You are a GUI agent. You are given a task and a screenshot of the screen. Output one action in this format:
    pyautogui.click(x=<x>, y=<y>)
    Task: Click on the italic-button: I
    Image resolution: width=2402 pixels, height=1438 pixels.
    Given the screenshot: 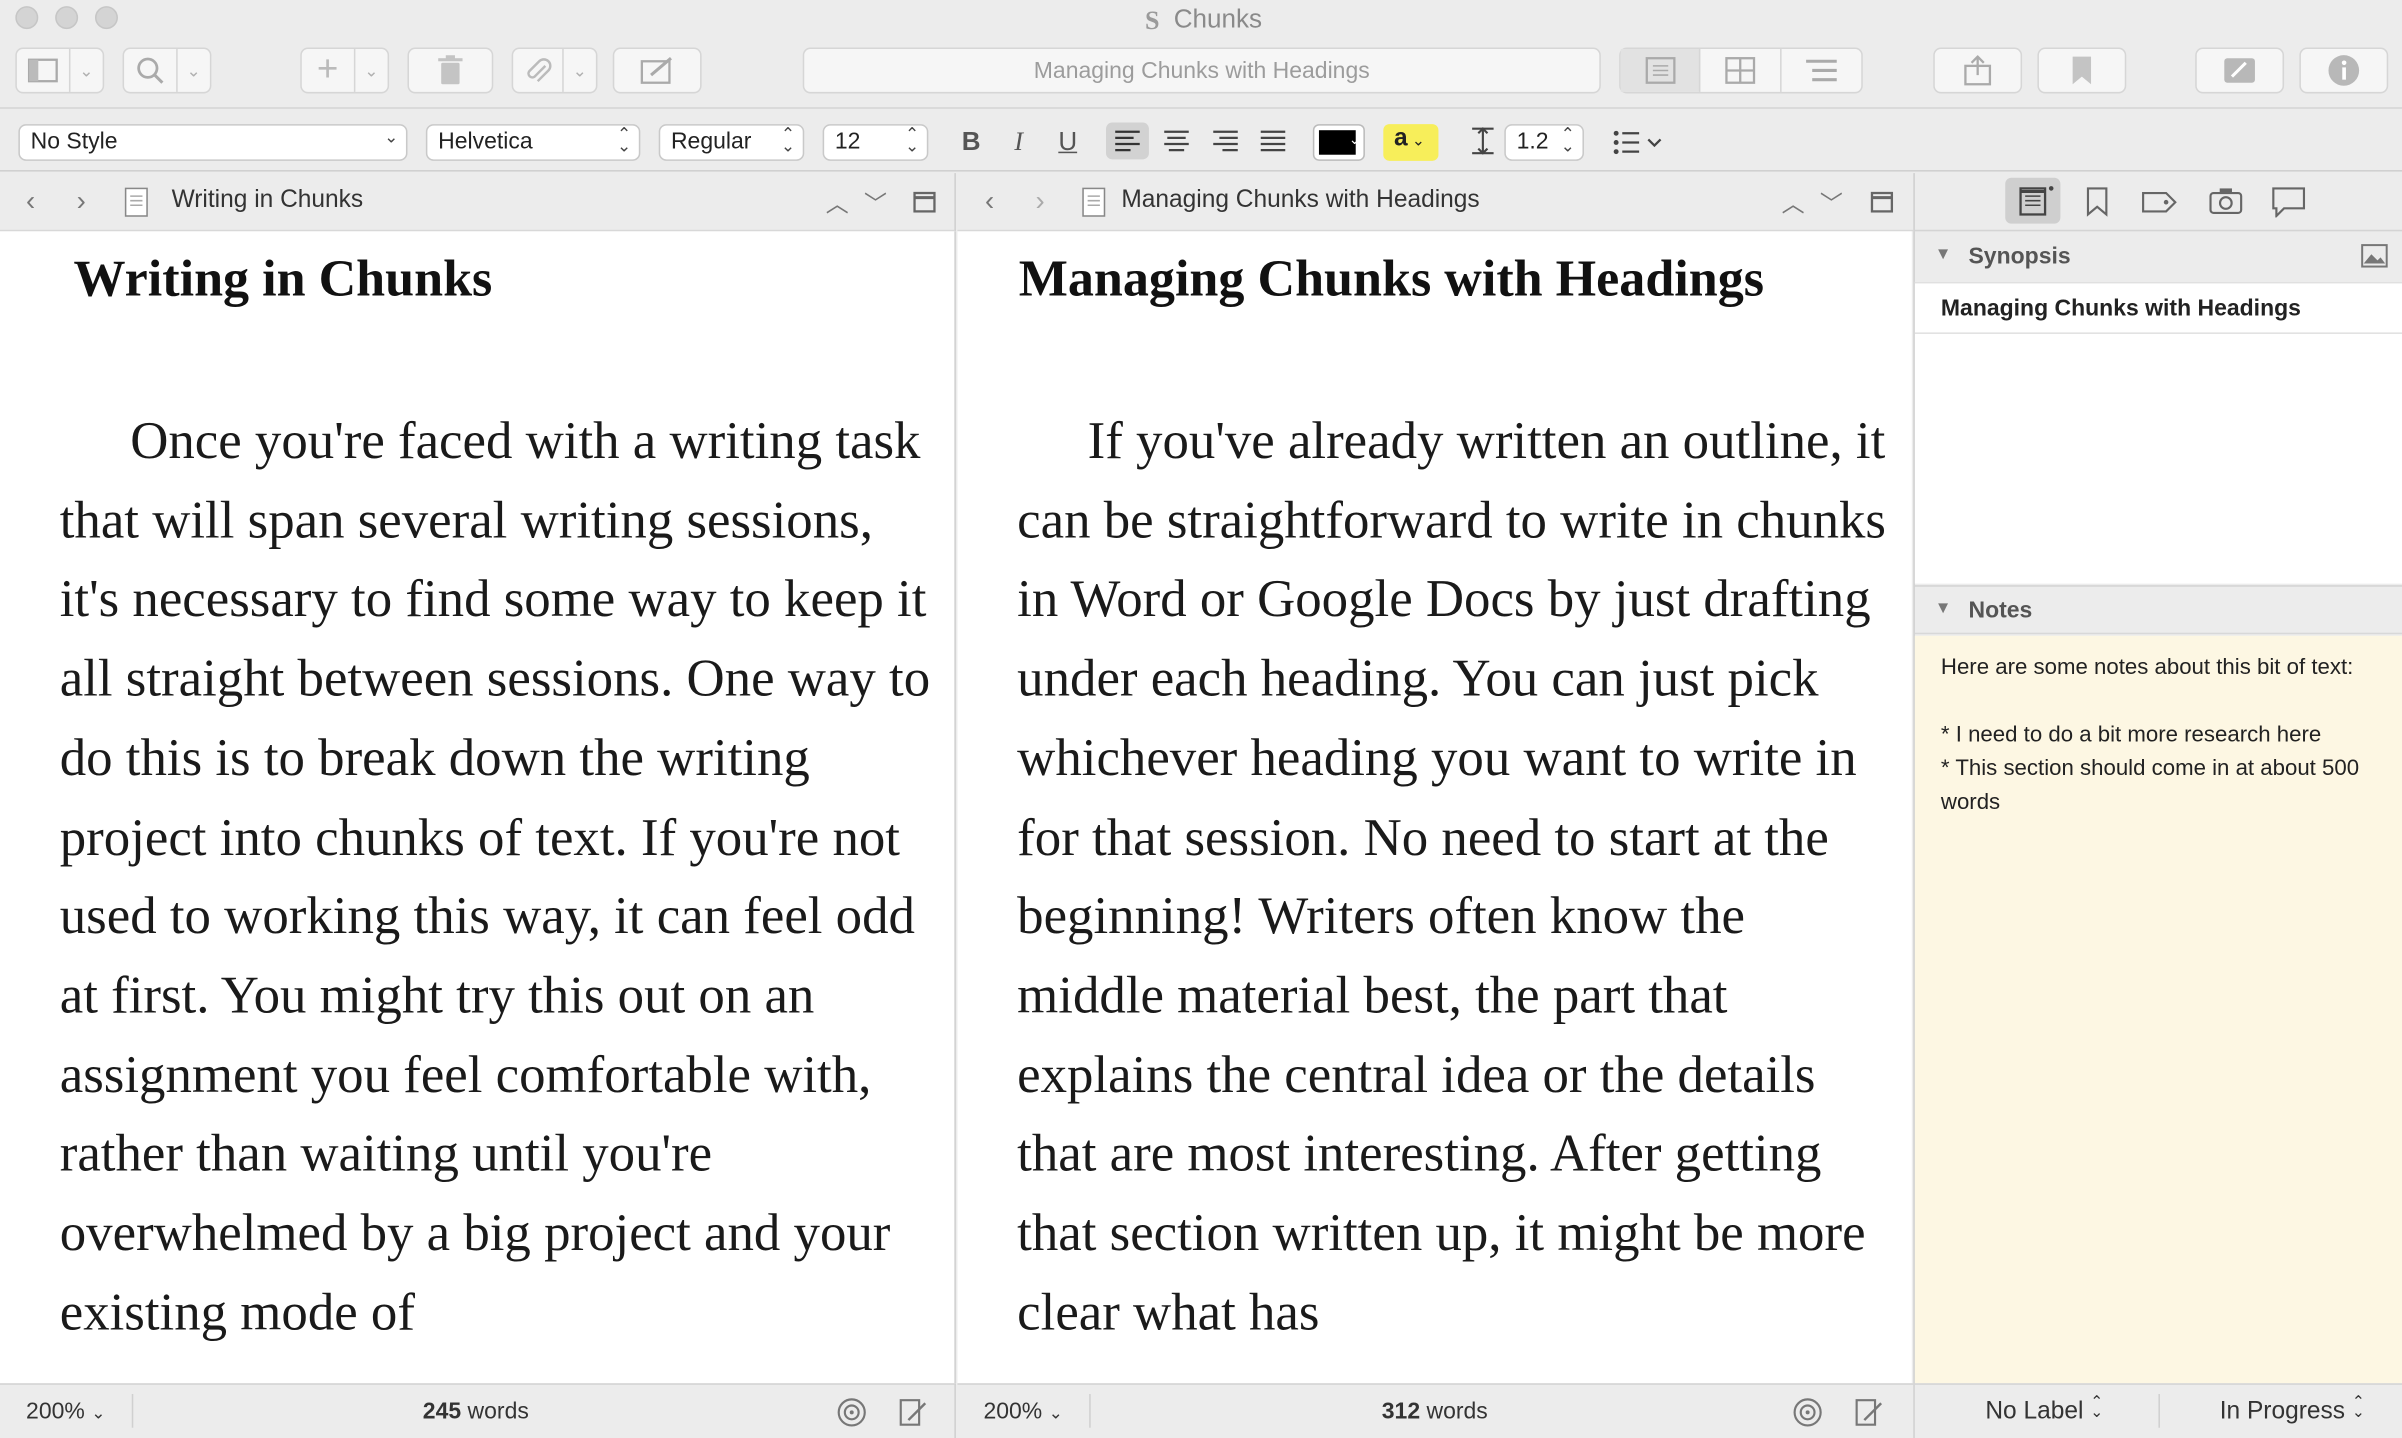 What is the action you would take?
    pyautogui.click(x=1019, y=142)
    